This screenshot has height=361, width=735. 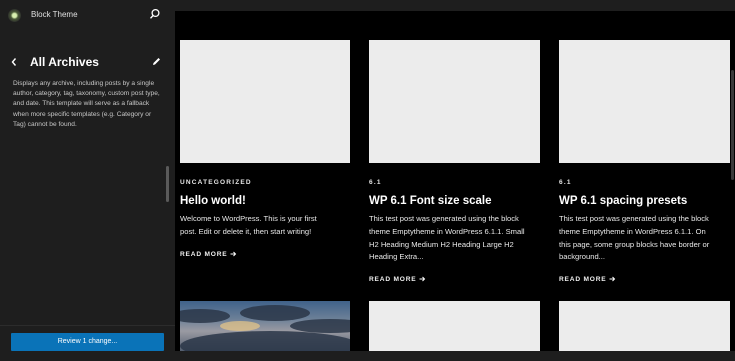 I want to click on sidebar-header: Block Theme, so click(x=87, y=15).